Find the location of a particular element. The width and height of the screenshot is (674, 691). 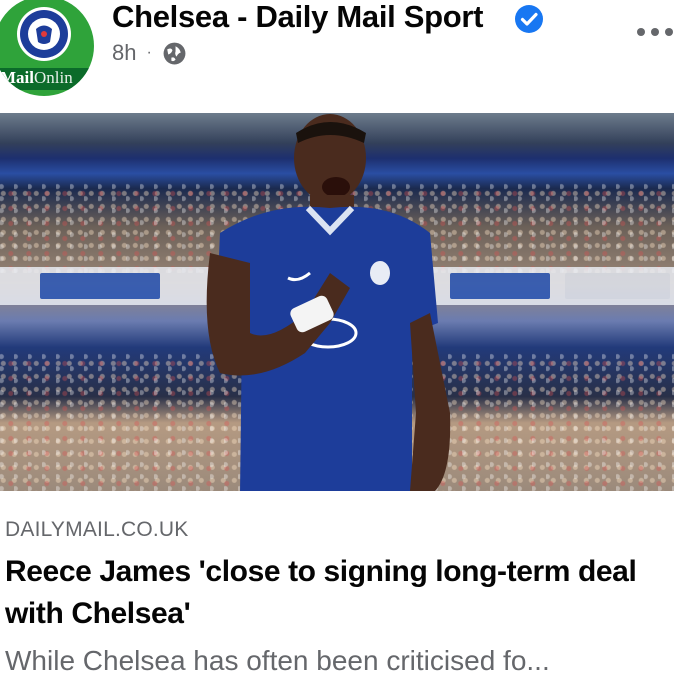

globe-icon is located at coordinates (174, 53).